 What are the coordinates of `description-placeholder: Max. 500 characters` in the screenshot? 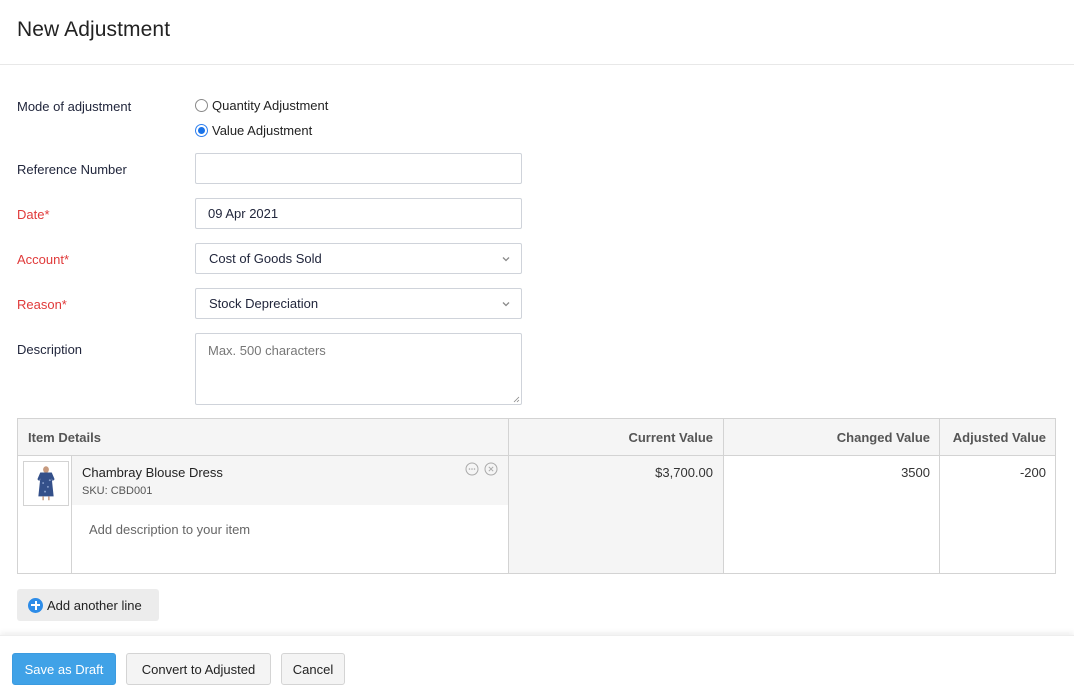 It's located at (267, 350).